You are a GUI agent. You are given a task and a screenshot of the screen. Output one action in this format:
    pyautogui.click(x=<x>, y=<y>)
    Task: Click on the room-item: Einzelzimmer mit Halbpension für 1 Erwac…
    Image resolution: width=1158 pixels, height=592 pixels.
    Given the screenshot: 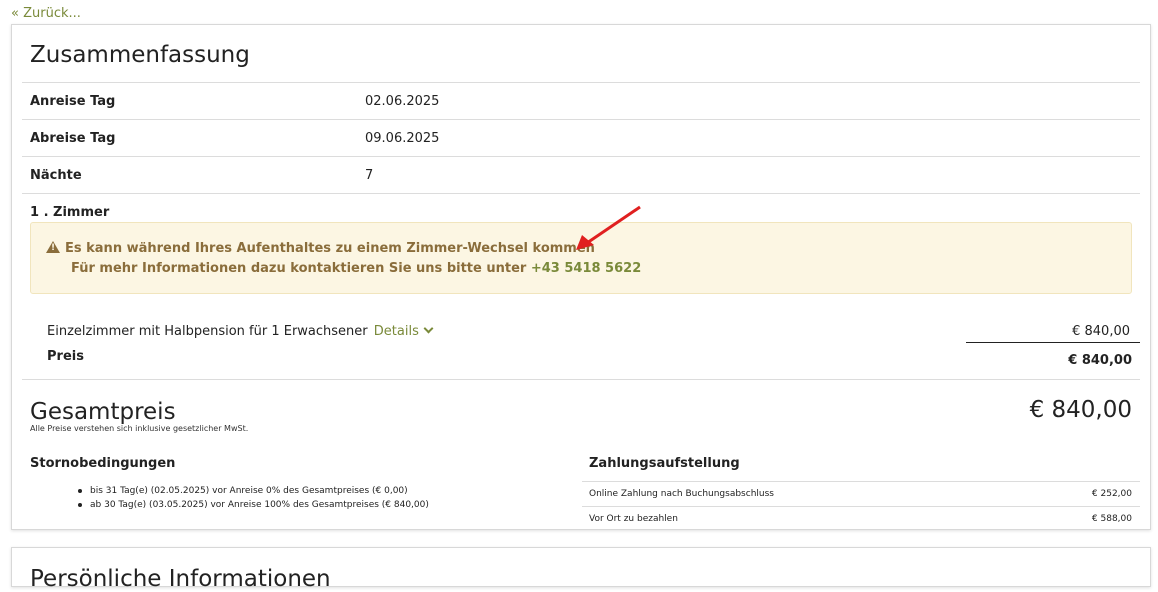 What is the action you would take?
    pyautogui.click(x=240, y=331)
    